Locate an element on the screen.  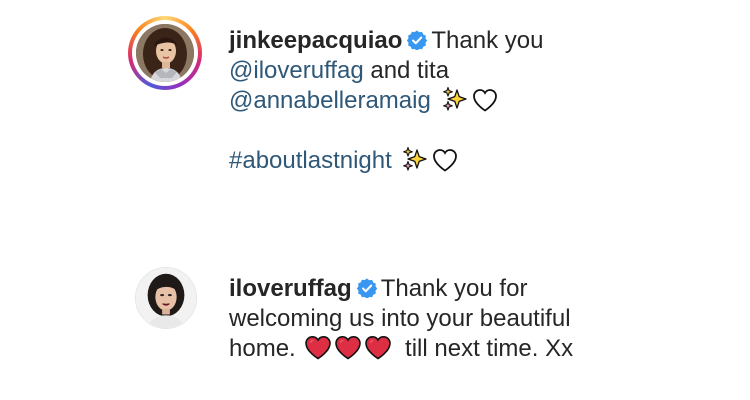
comment-text-fragment: home. is located at coordinates (262, 348).